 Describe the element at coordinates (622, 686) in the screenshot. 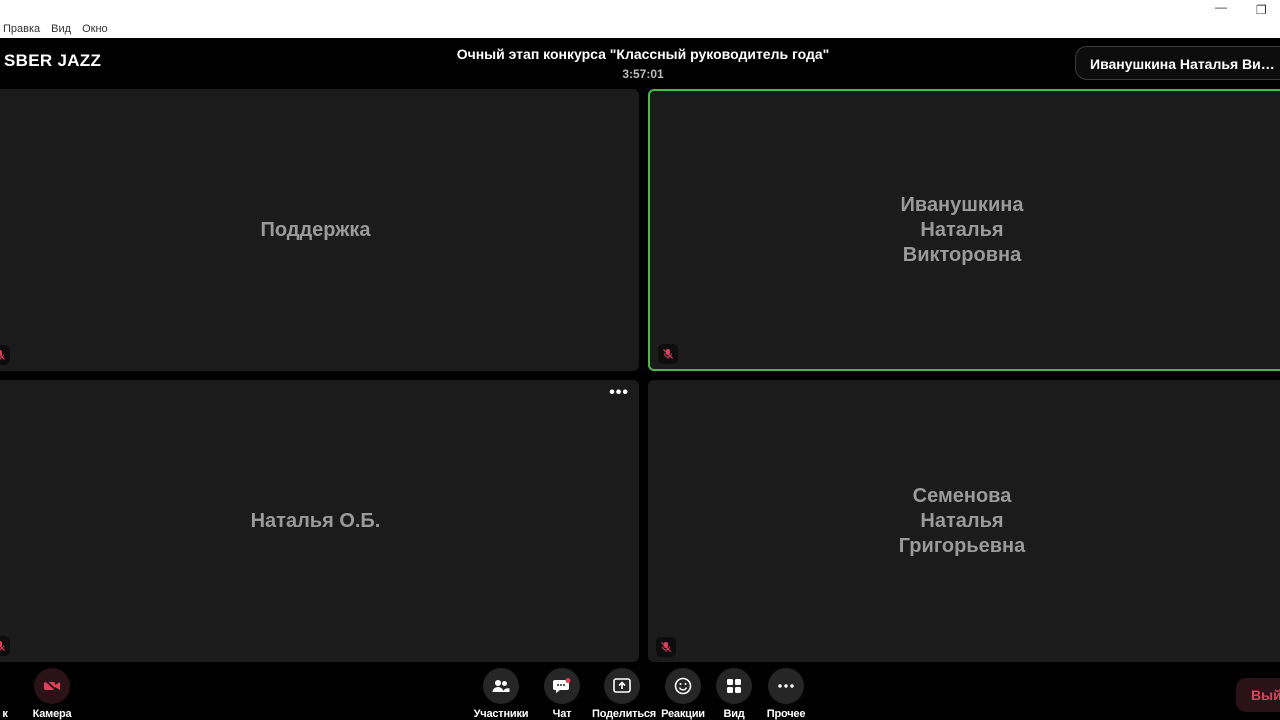

I see `share-screen-icon` at that location.